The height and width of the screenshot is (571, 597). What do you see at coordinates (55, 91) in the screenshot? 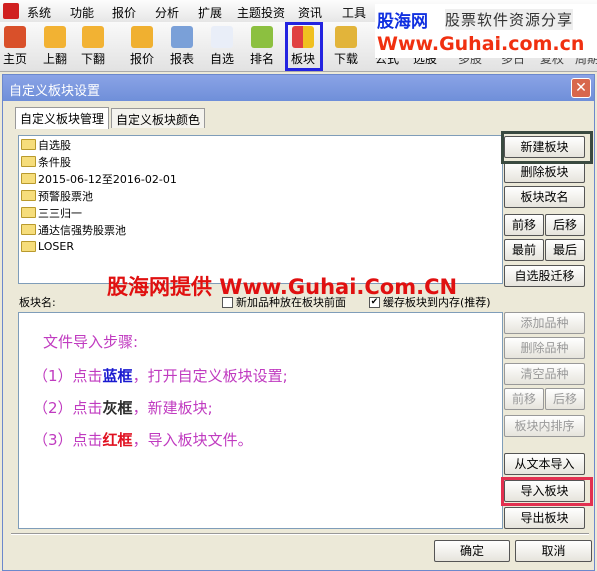
I see `dialog-title: 自定义板块设置` at bounding box center [55, 91].